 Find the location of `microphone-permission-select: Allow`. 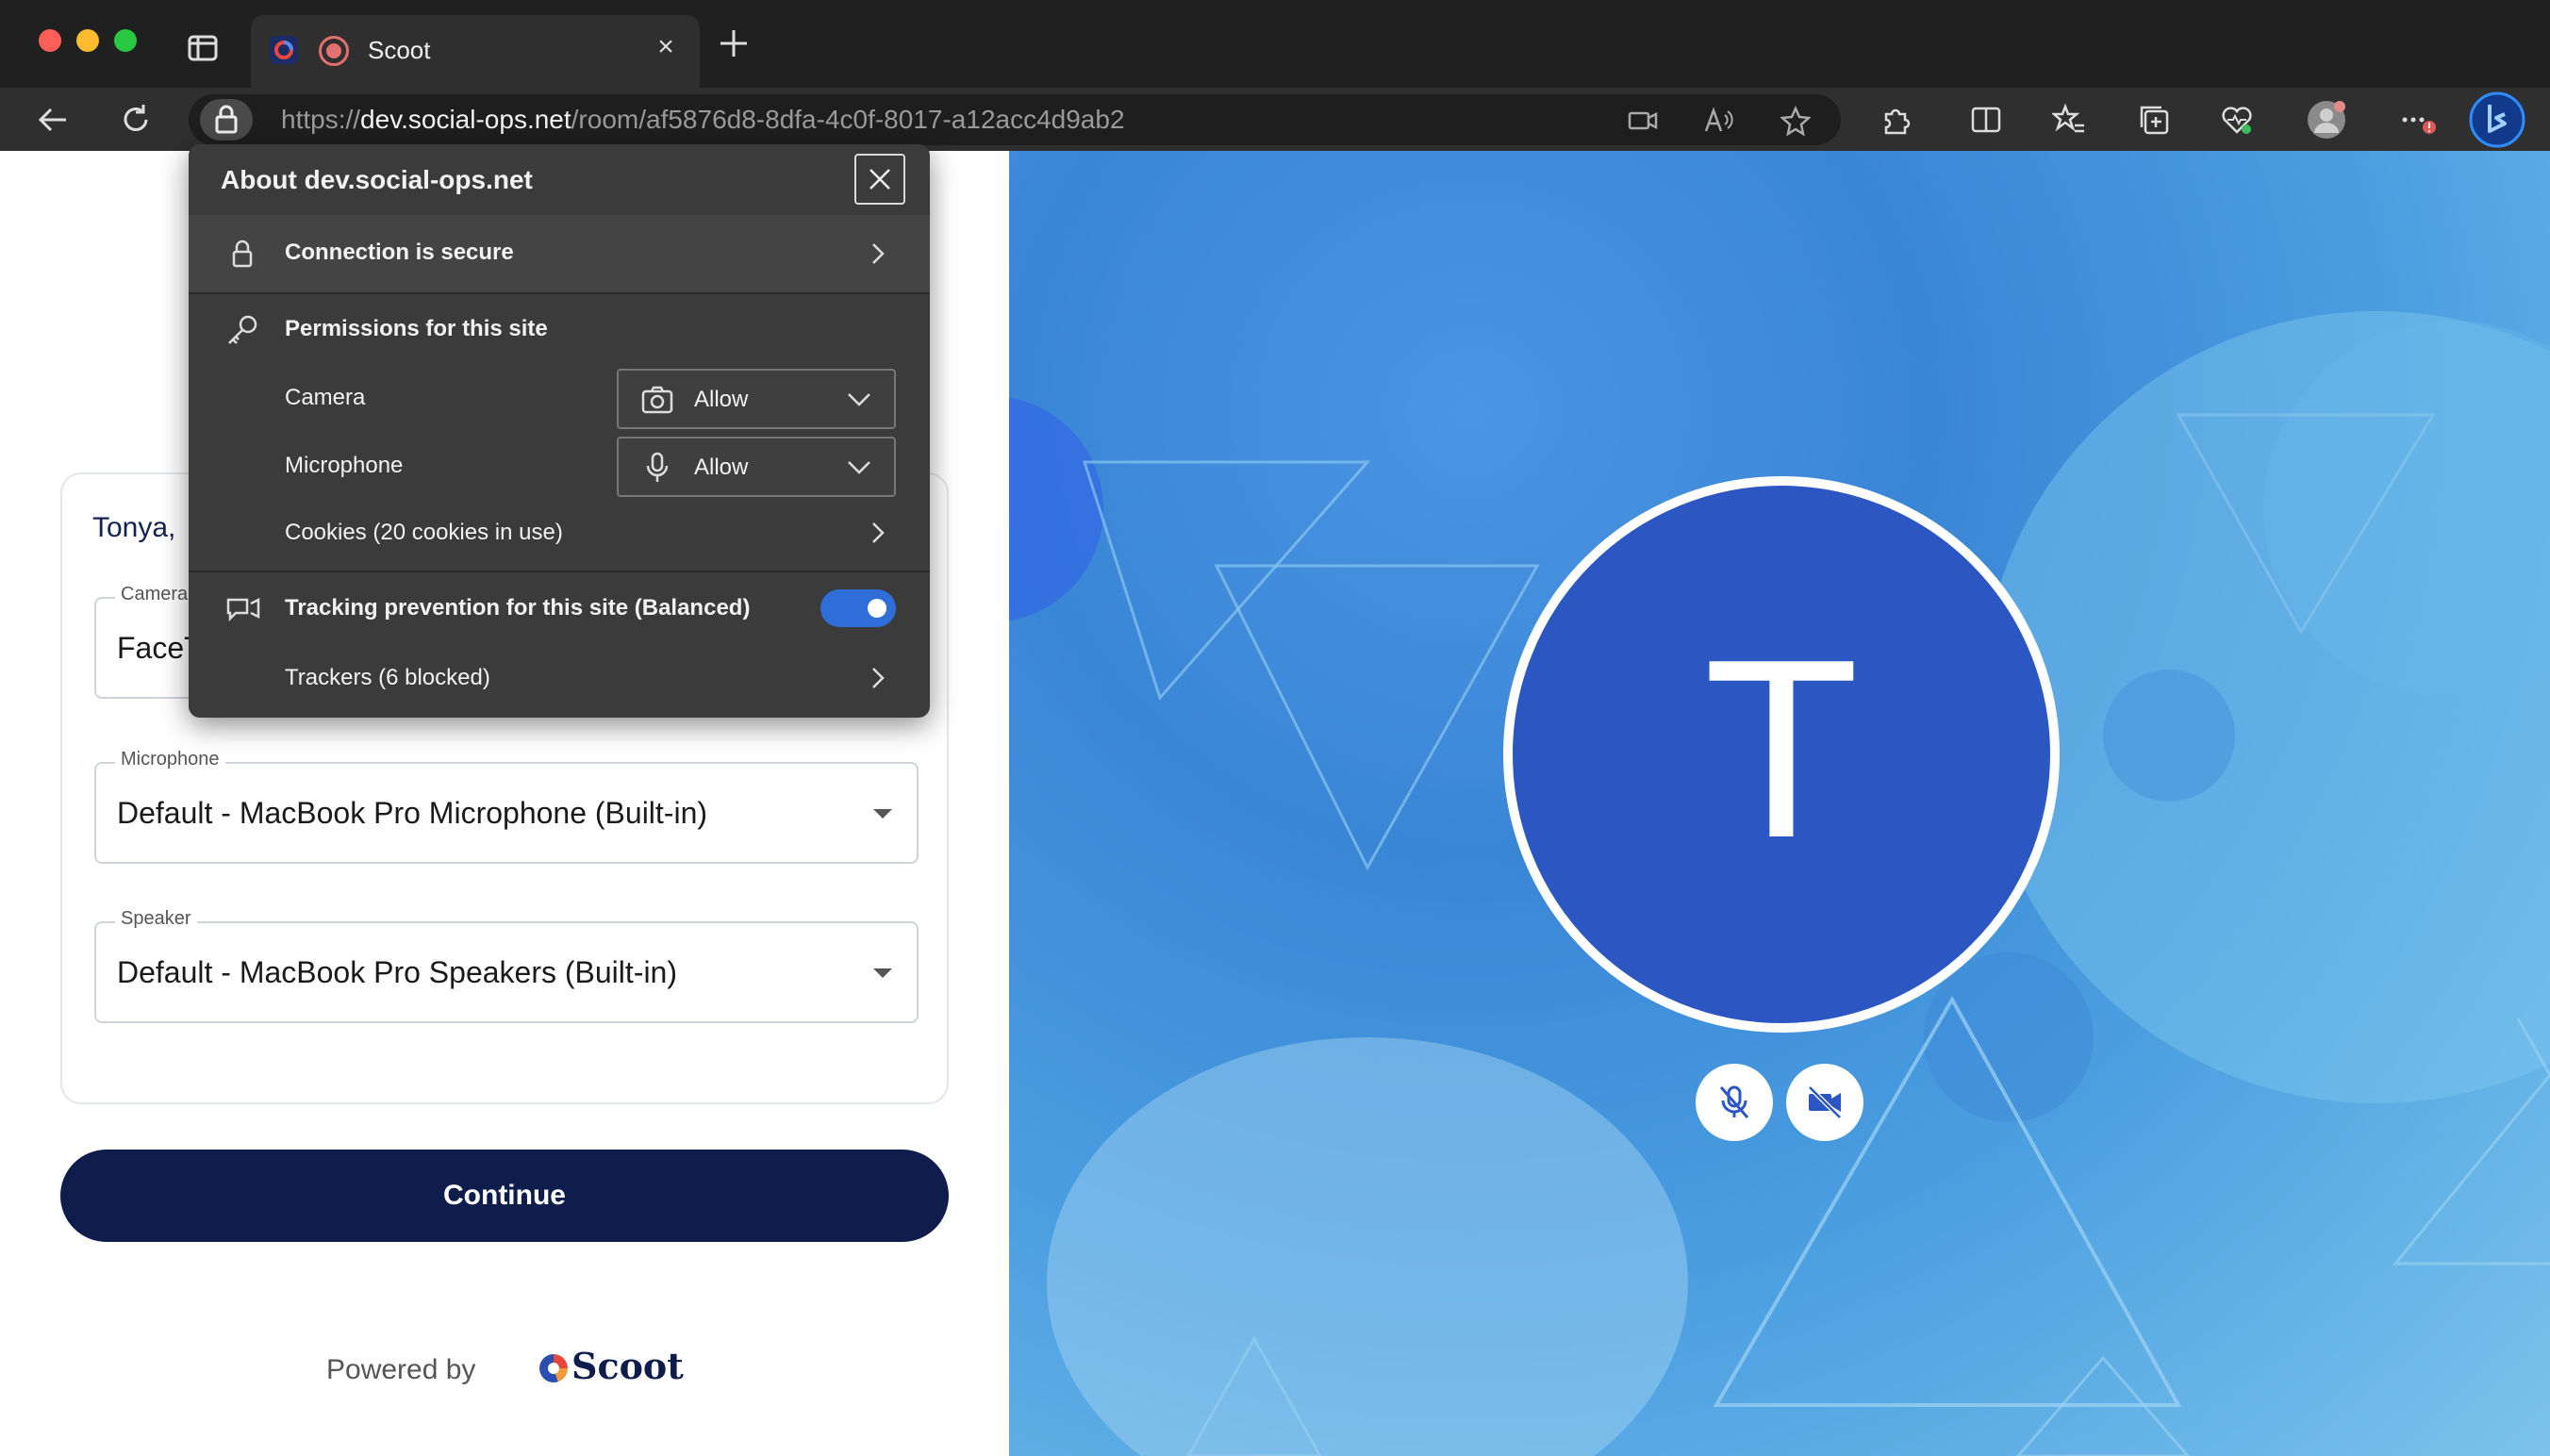

microphone-permission-select: Allow is located at coordinates (756, 467).